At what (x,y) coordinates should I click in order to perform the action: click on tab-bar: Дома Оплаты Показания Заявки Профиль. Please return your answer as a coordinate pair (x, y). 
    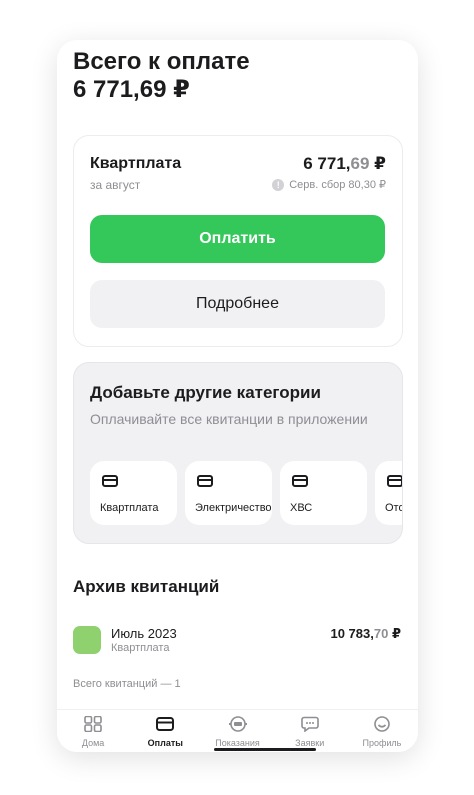
    Looking at the image, I should click on (237, 730).